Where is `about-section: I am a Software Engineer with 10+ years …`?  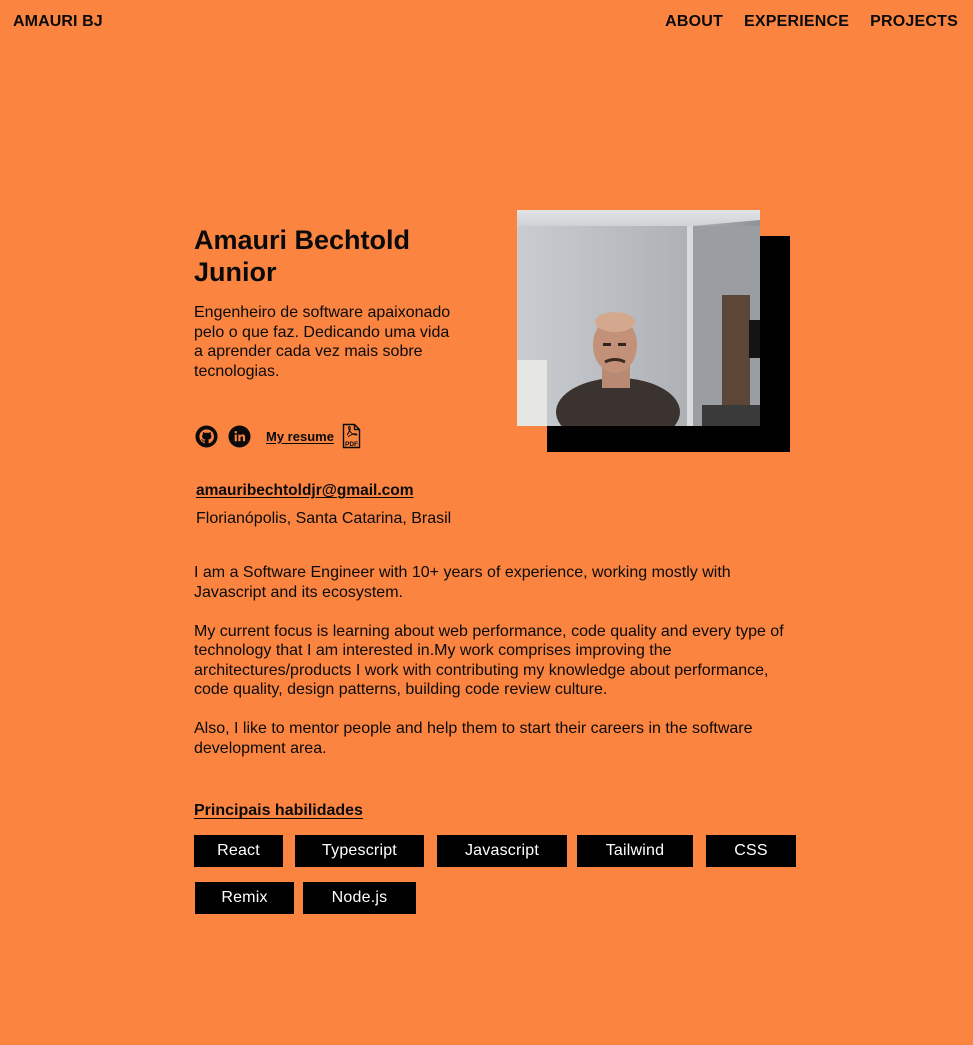
about-section: I am a Software Engineer with 10+ years … is located at coordinates (494, 670).